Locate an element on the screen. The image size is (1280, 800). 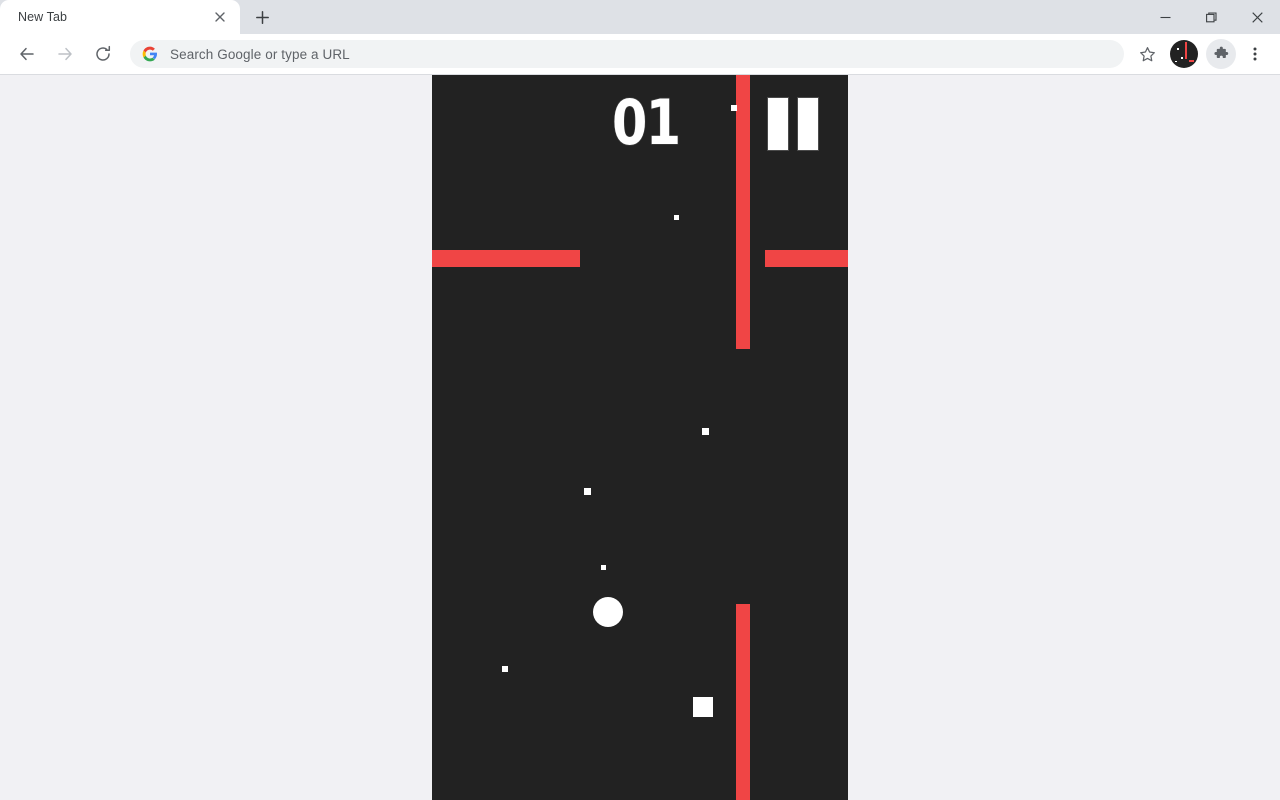
profile-avatar is located at coordinates (1184, 54).